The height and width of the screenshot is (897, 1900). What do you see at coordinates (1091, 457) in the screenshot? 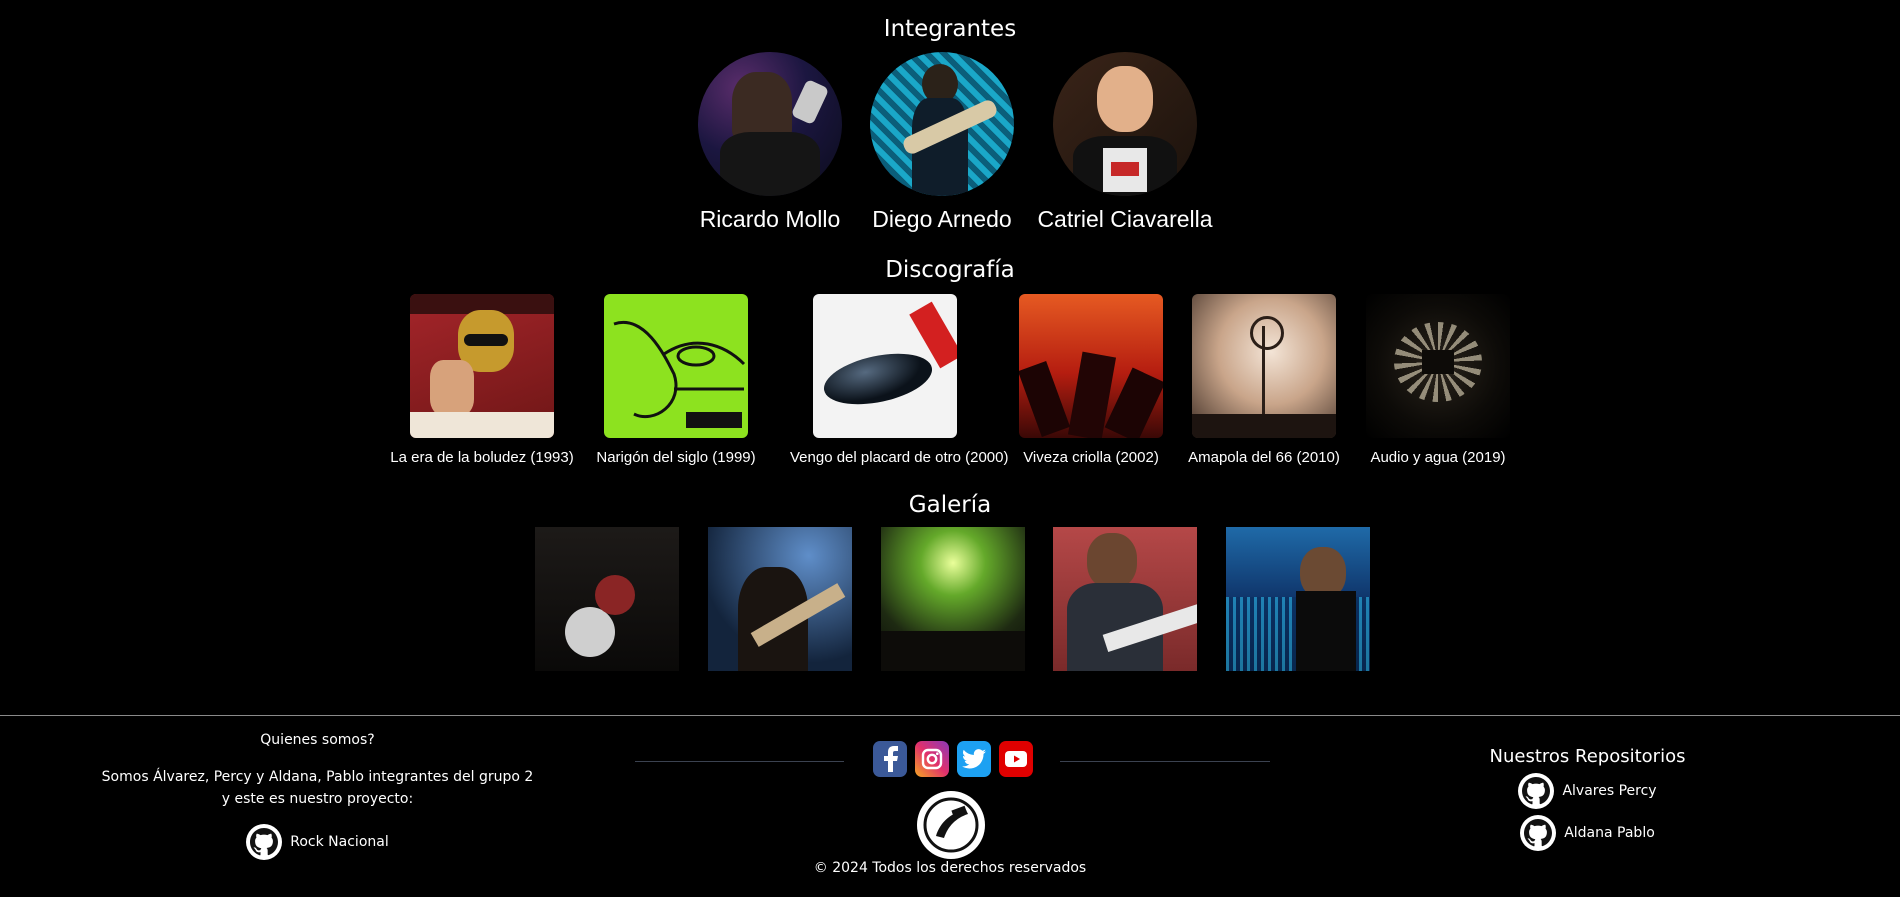
I see `album-title: Viveza criolla (2002)` at bounding box center [1091, 457].